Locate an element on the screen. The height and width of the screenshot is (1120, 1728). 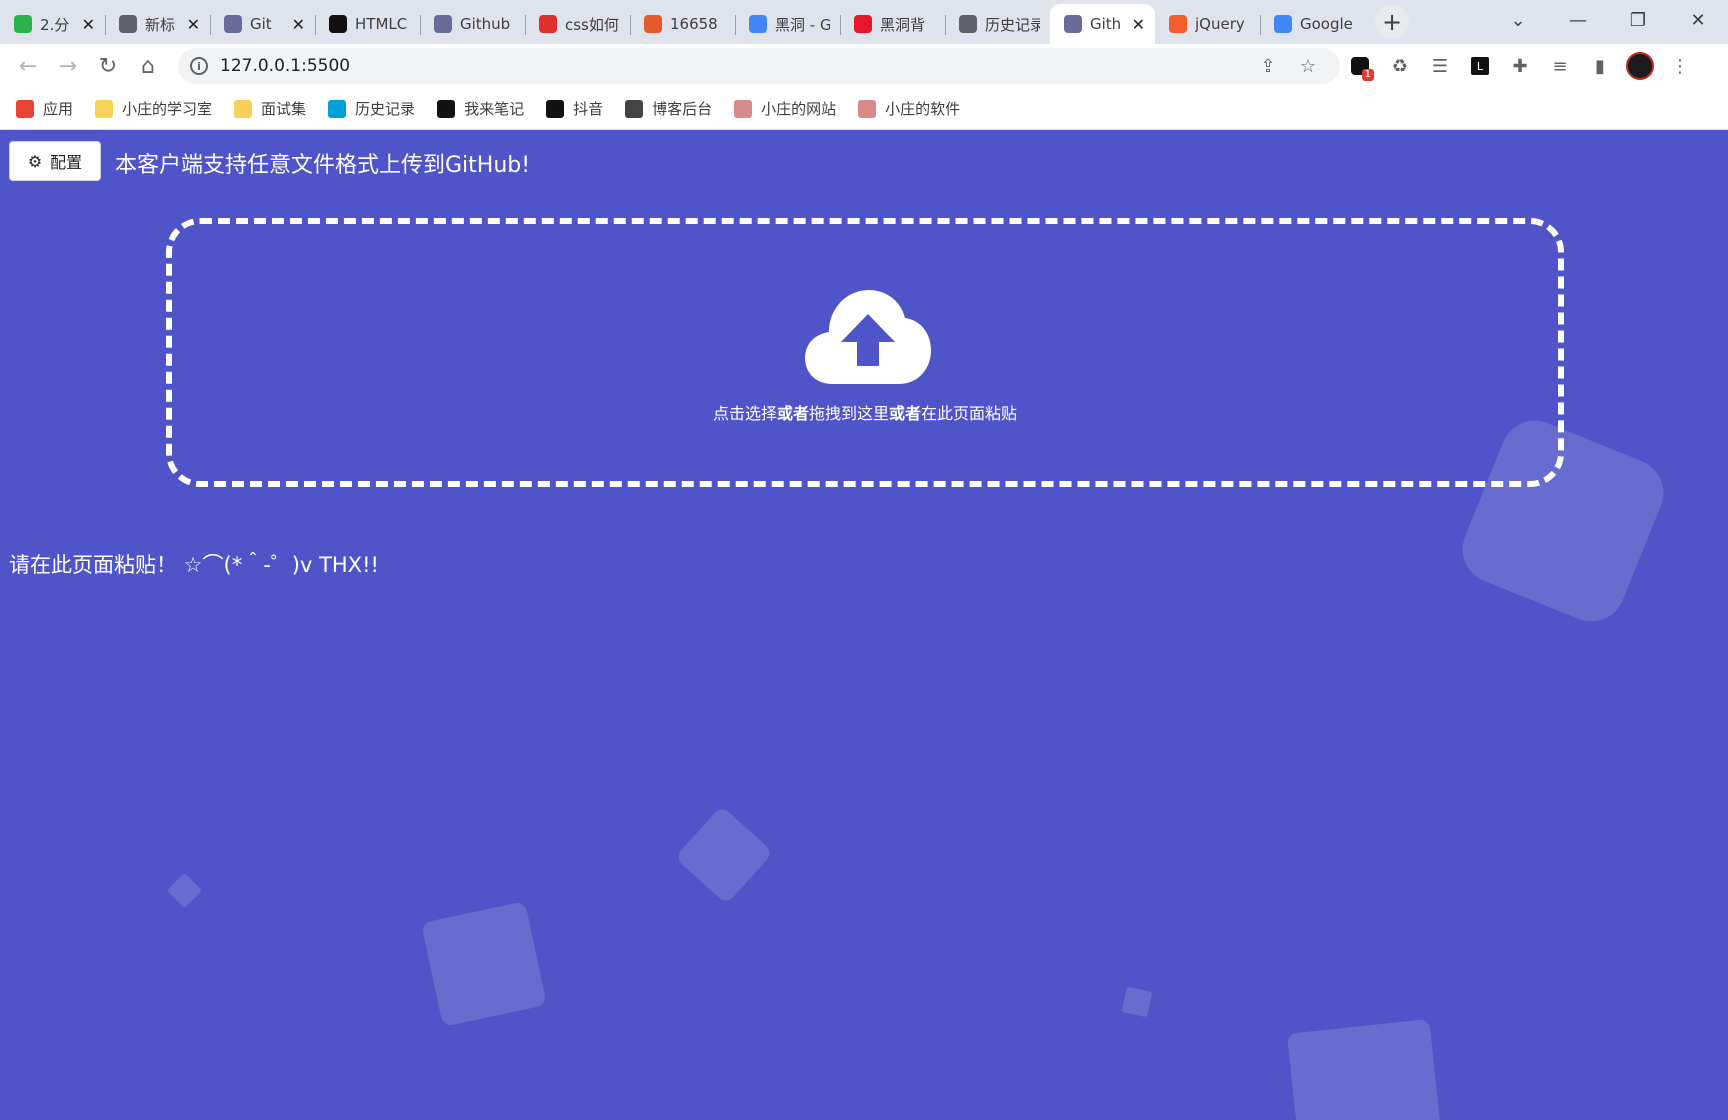
tab-title: 黑洞背 is located at coordinates (903, 24).